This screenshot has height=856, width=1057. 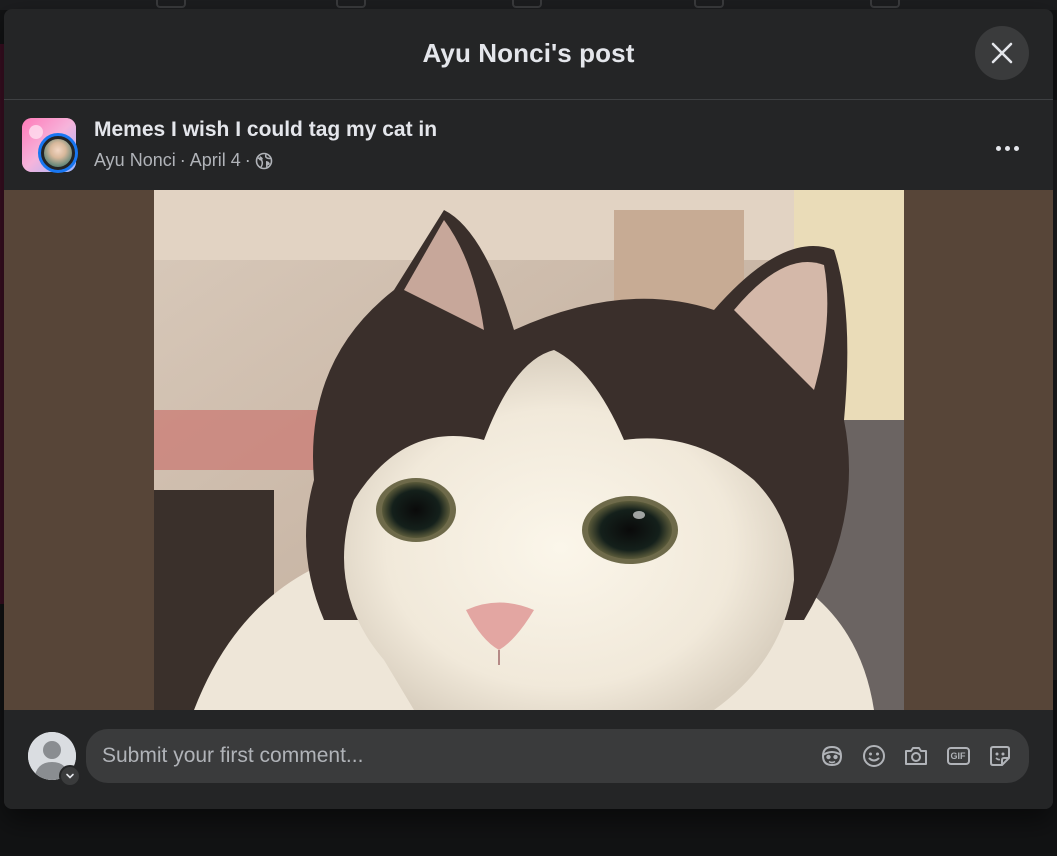 I want to click on more-options-icon, so click(x=998, y=148).